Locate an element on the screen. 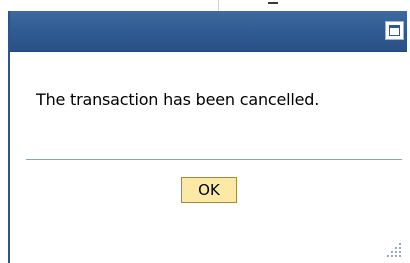 The image size is (410, 263). dialog-message: The transaction has been cancelled. is located at coordinates (178, 99).